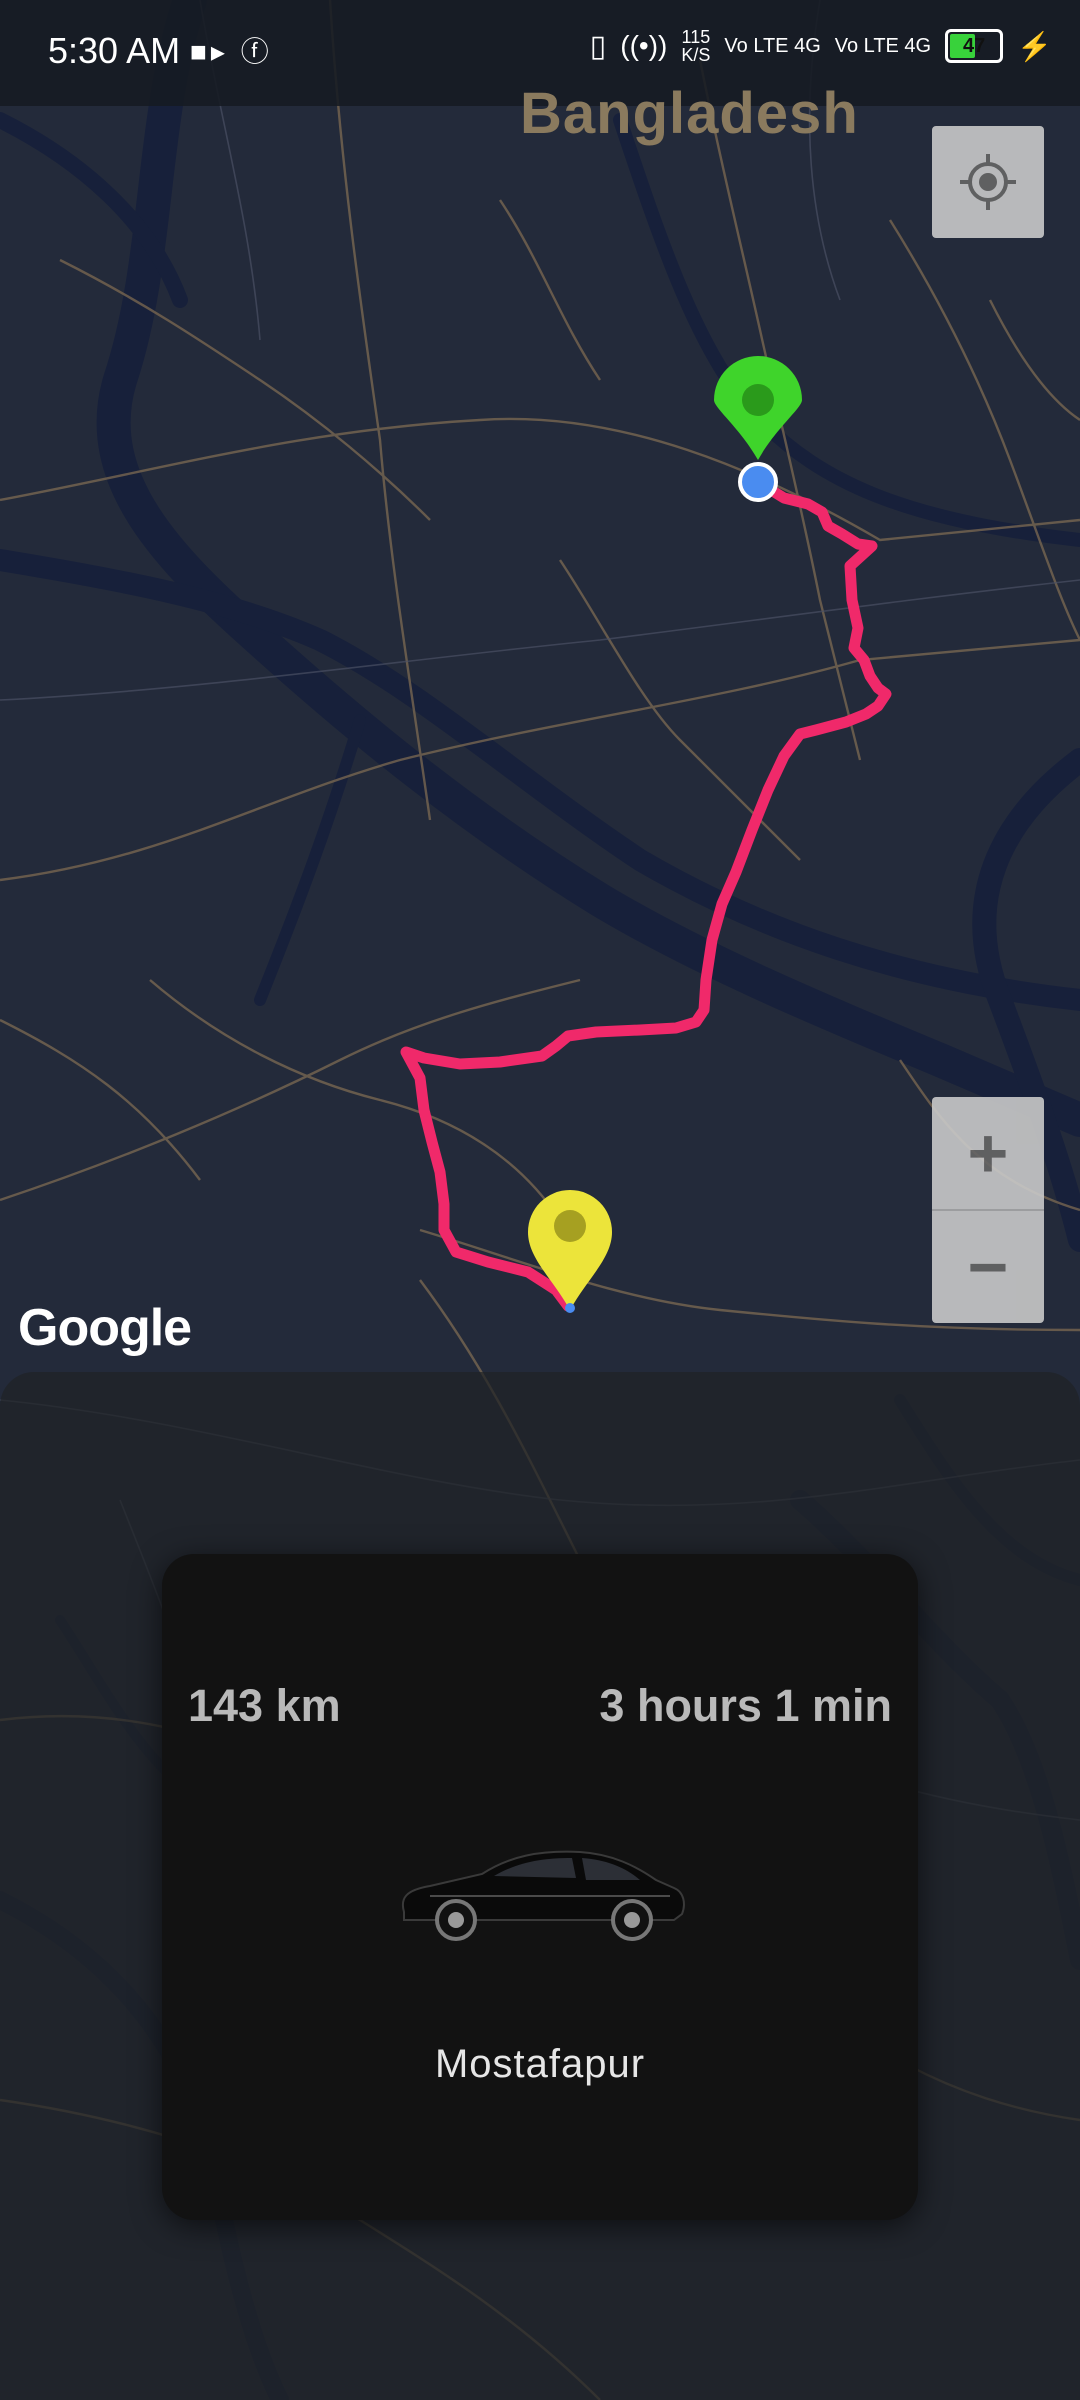 The height and width of the screenshot is (2400, 1080). Describe the element at coordinates (758, 482) in the screenshot. I see `current-location-dot` at that location.